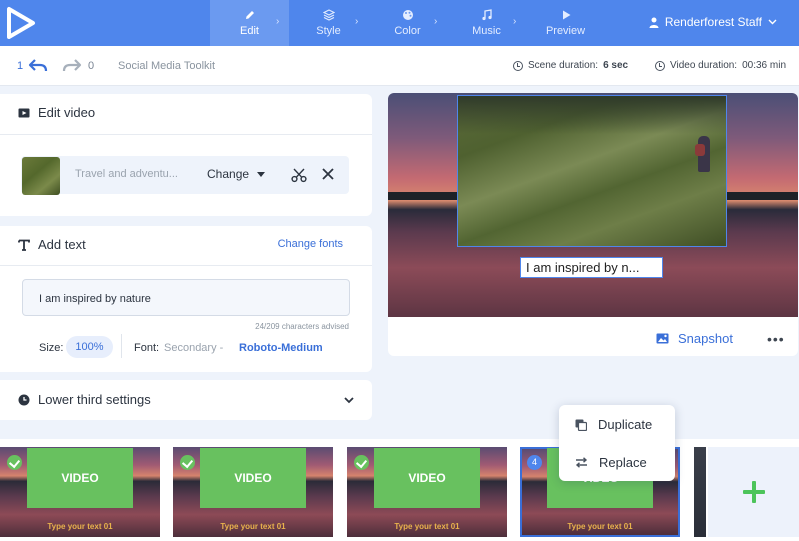 The image size is (799, 541). Describe the element at coordinates (24, 245) in the screenshot. I see `text-icon` at that location.